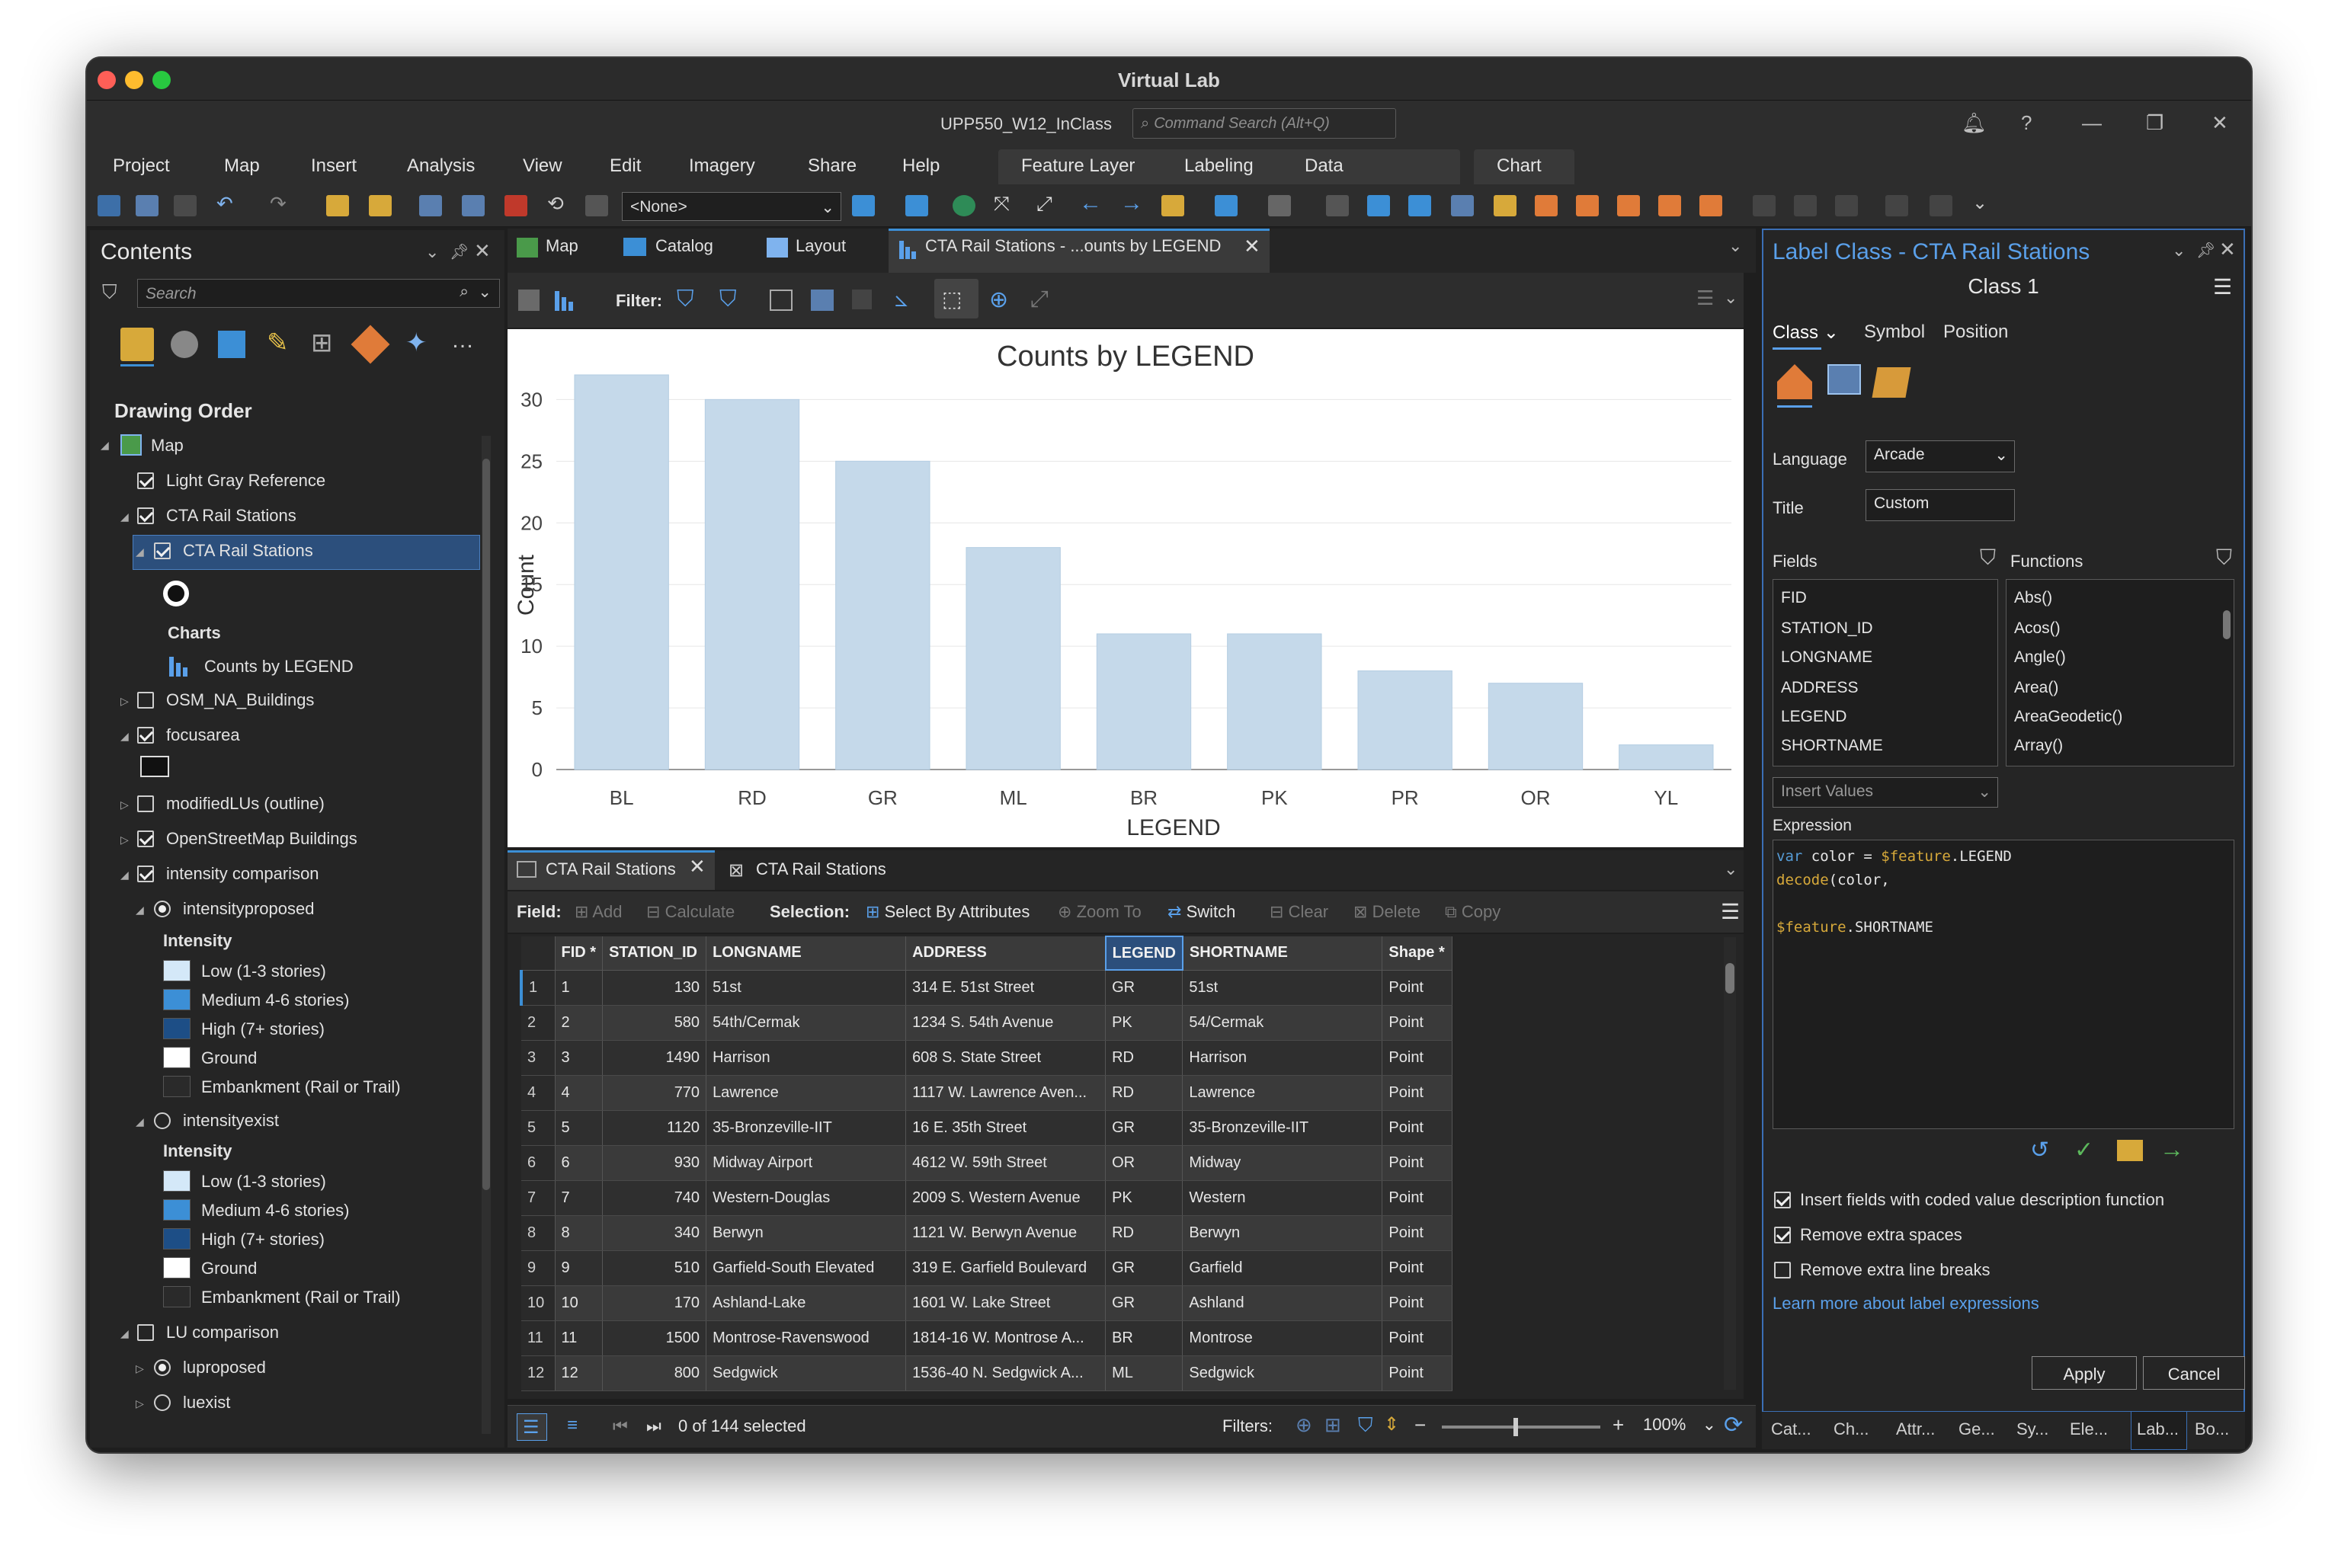 Image resolution: width=2338 pixels, height=1568 pixels. What do you see at coordinates (539, 953) in the screenshot?
I see `select-all-corner` at bounding box center [539, 953].